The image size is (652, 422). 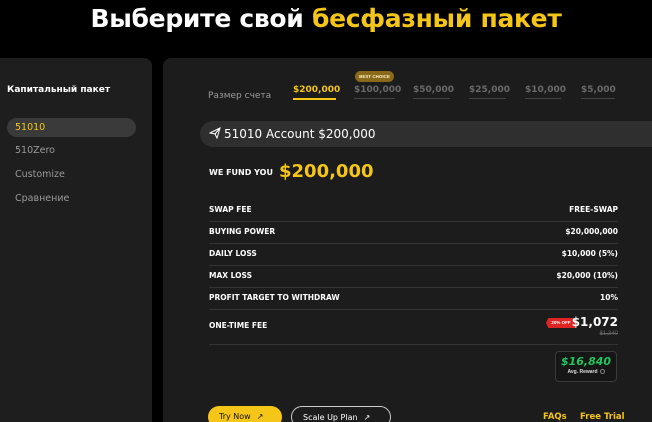 I want to click on spec-value: $20,000,000, so click(x=591, y=231).